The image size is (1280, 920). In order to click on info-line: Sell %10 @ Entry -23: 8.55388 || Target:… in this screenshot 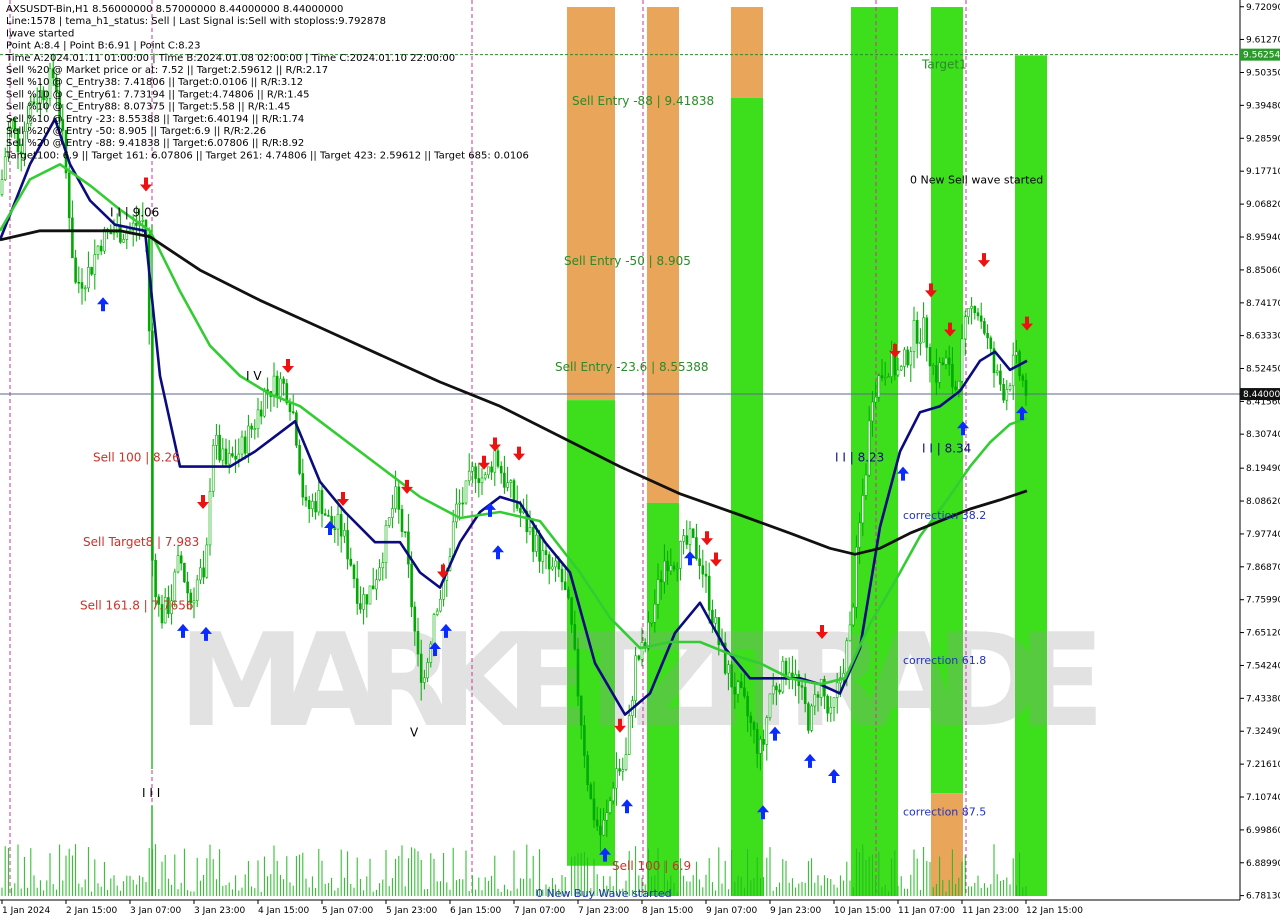, I will do `click(155, 119)`.